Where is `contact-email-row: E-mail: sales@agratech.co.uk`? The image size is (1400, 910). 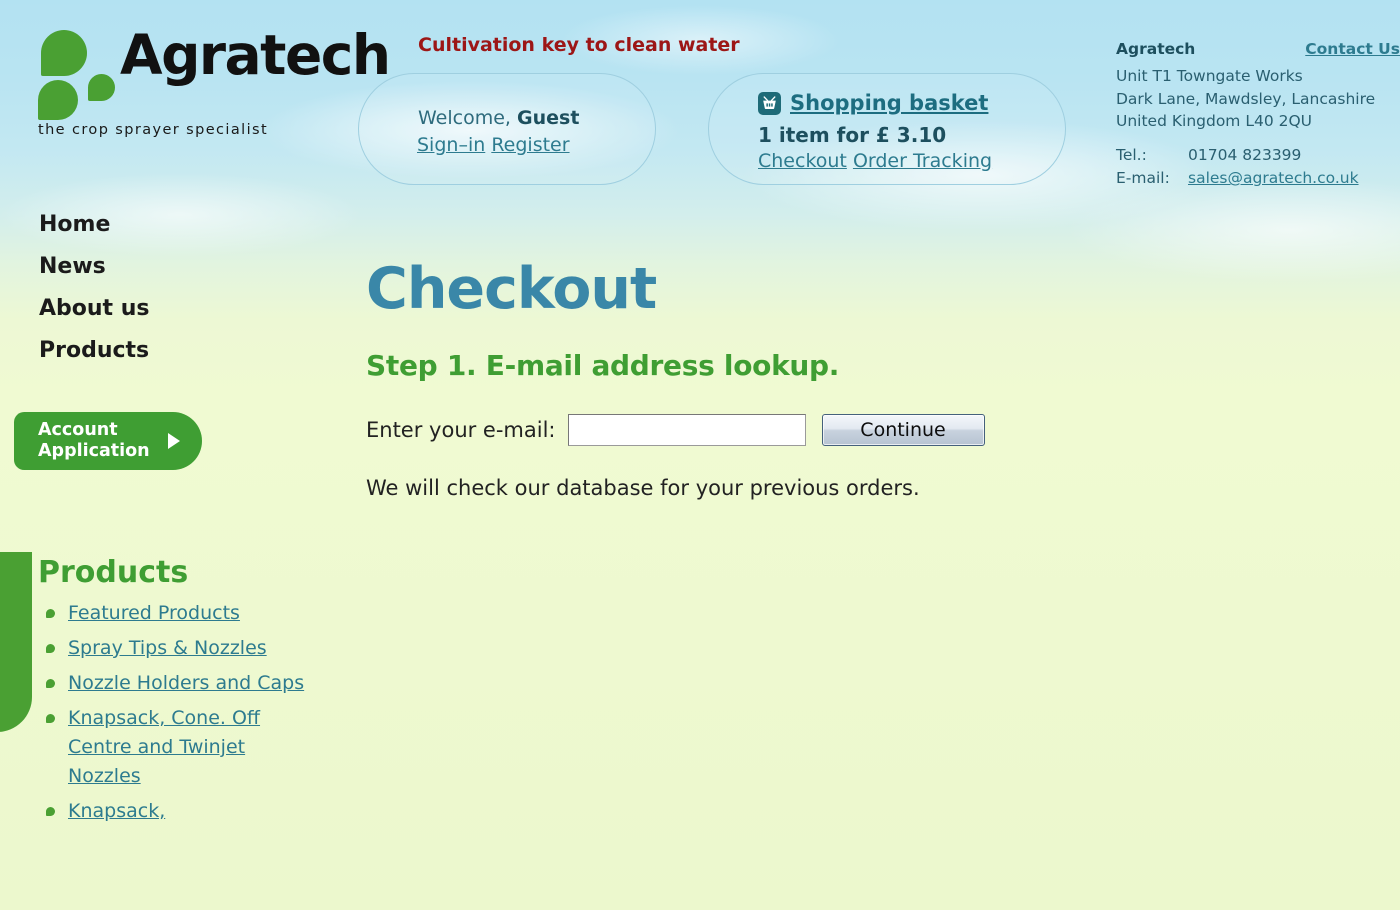
contact-email-row: E-mail: sales@agratech.co.uk is located at coordinates (1237, 178).